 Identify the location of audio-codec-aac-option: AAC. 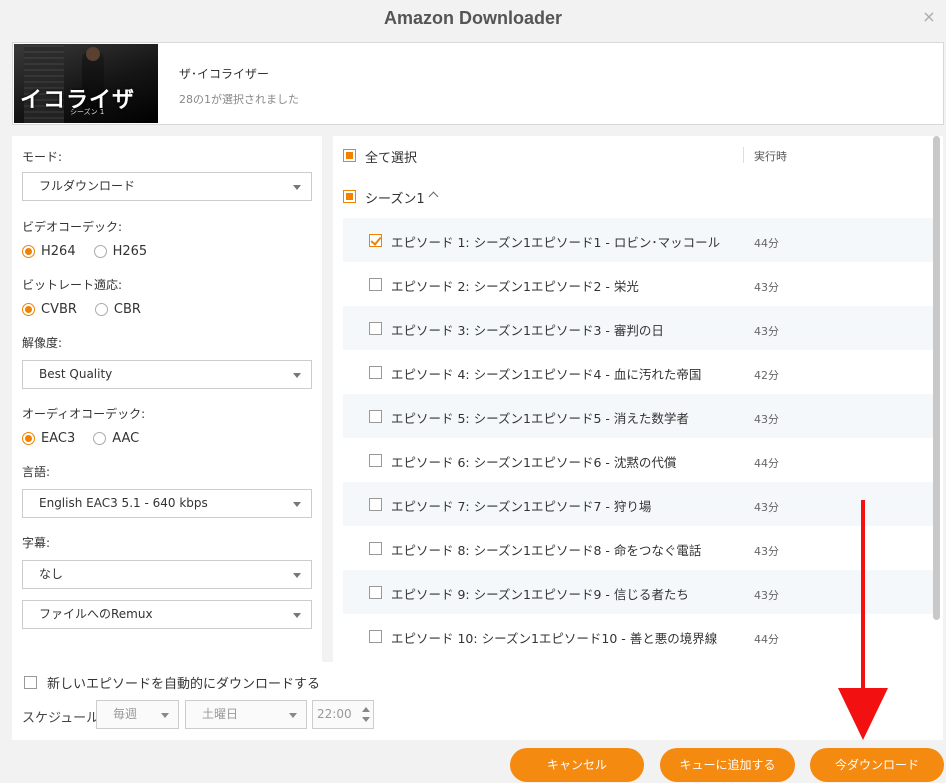
(116, 438).